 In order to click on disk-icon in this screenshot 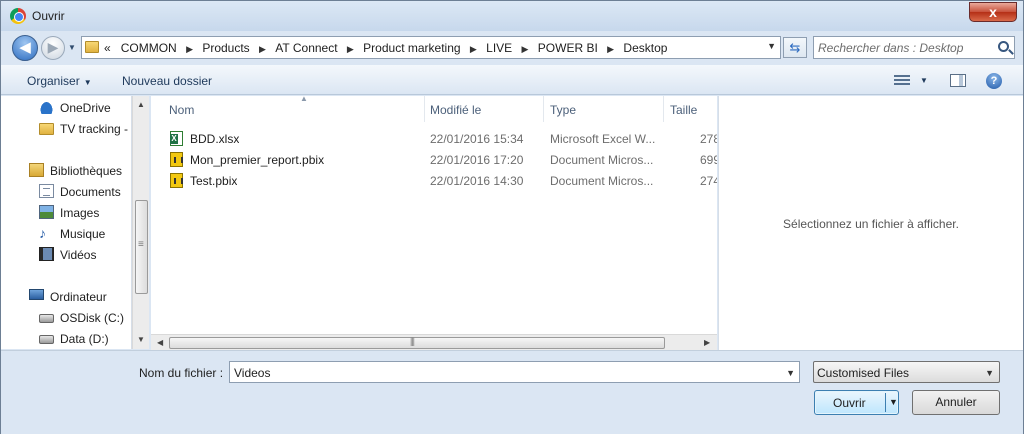, I will do `click(46, 339)`.